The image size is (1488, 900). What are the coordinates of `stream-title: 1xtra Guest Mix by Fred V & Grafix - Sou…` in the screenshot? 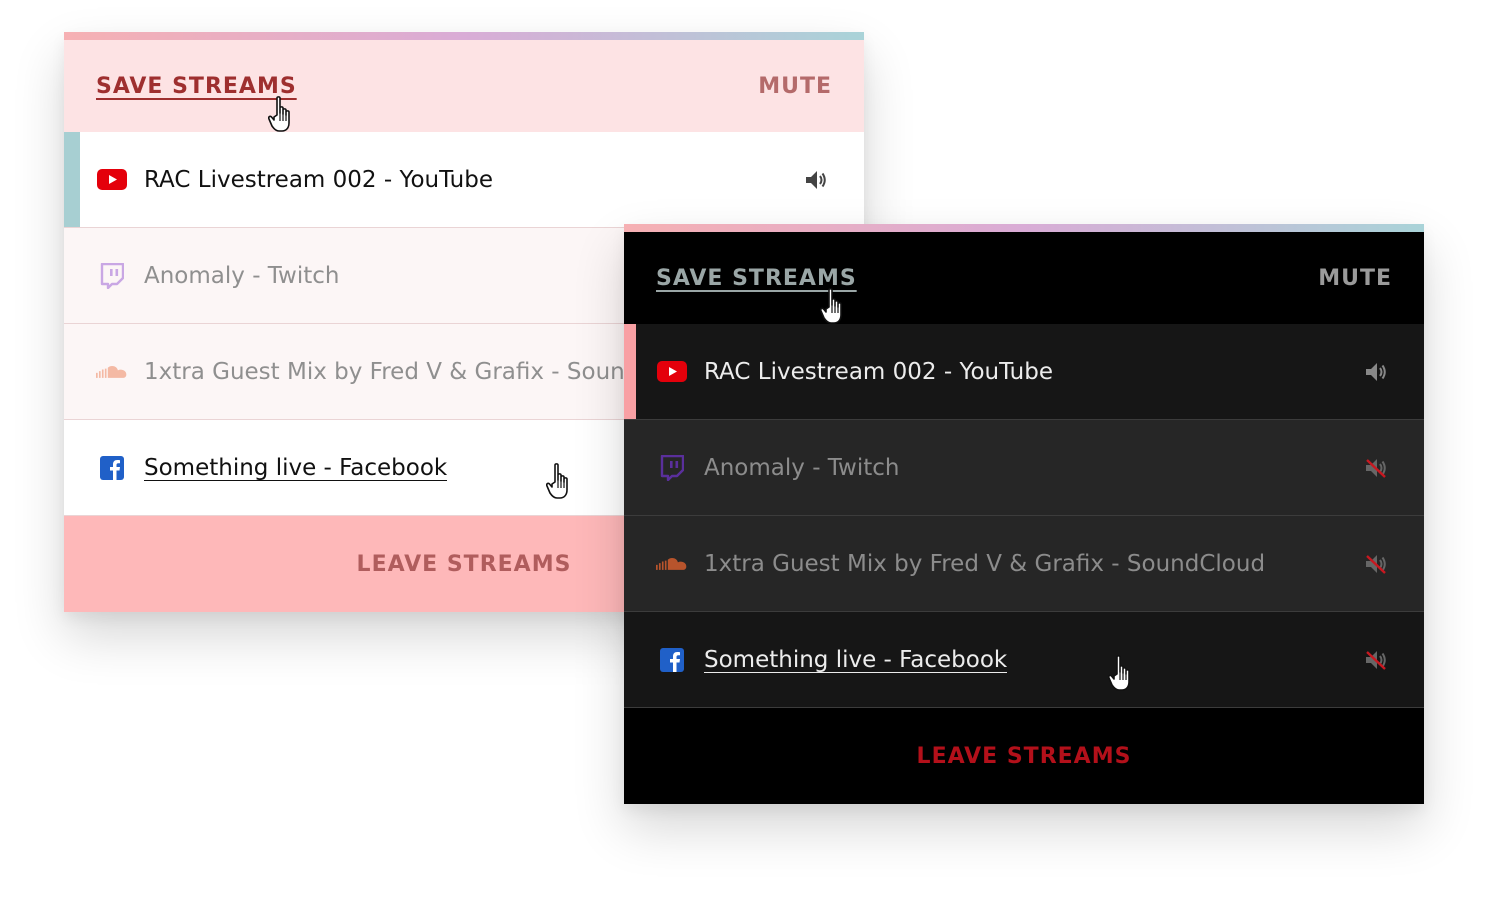 It's located at (985, 563).